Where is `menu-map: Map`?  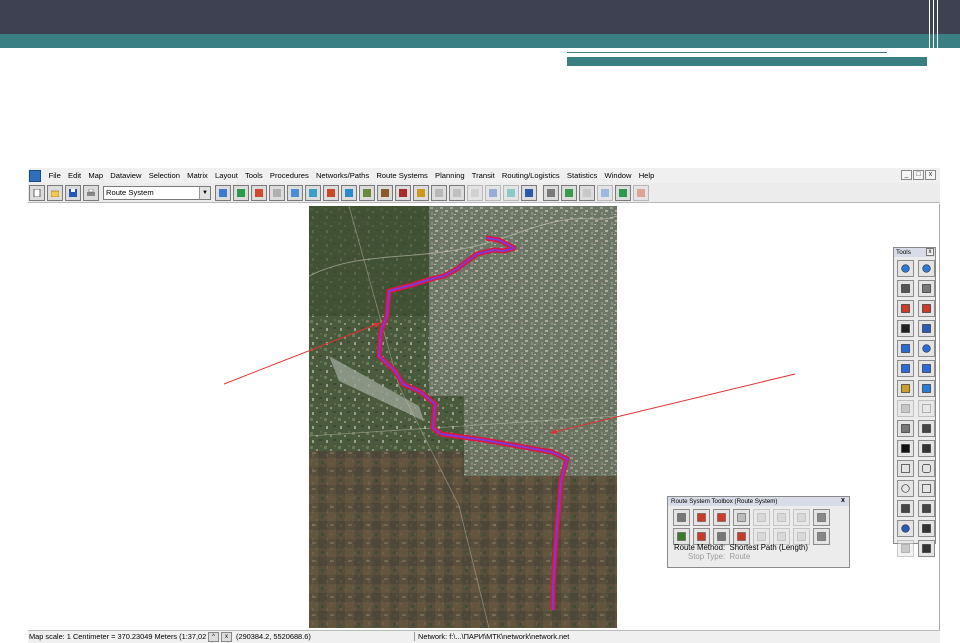 menu-map: Map is located at coordinates (96, 175).